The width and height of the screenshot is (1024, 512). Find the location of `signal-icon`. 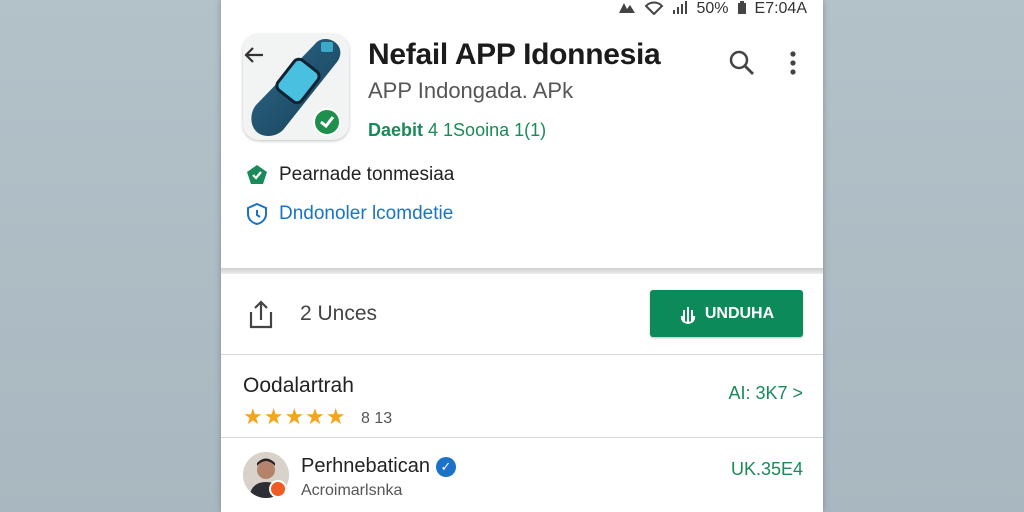

signal-icon is located at coordinates (627, 9).